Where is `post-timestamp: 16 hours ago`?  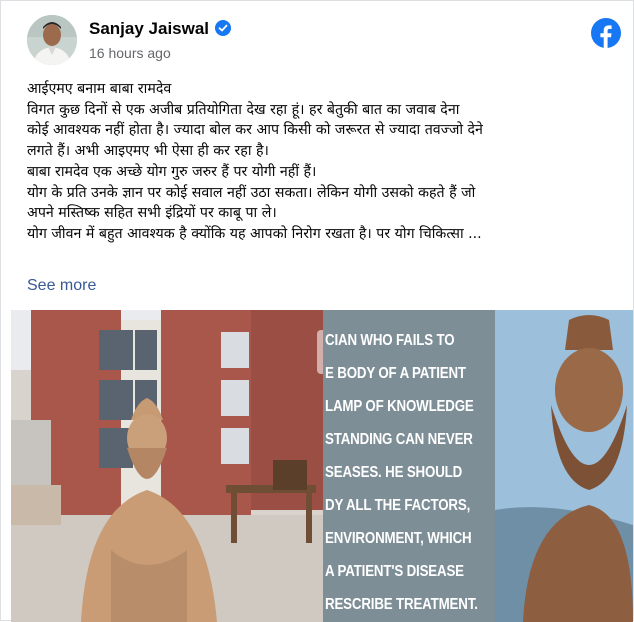
post-timestamp: 16 hours ago is located at coordinates (130, 53).